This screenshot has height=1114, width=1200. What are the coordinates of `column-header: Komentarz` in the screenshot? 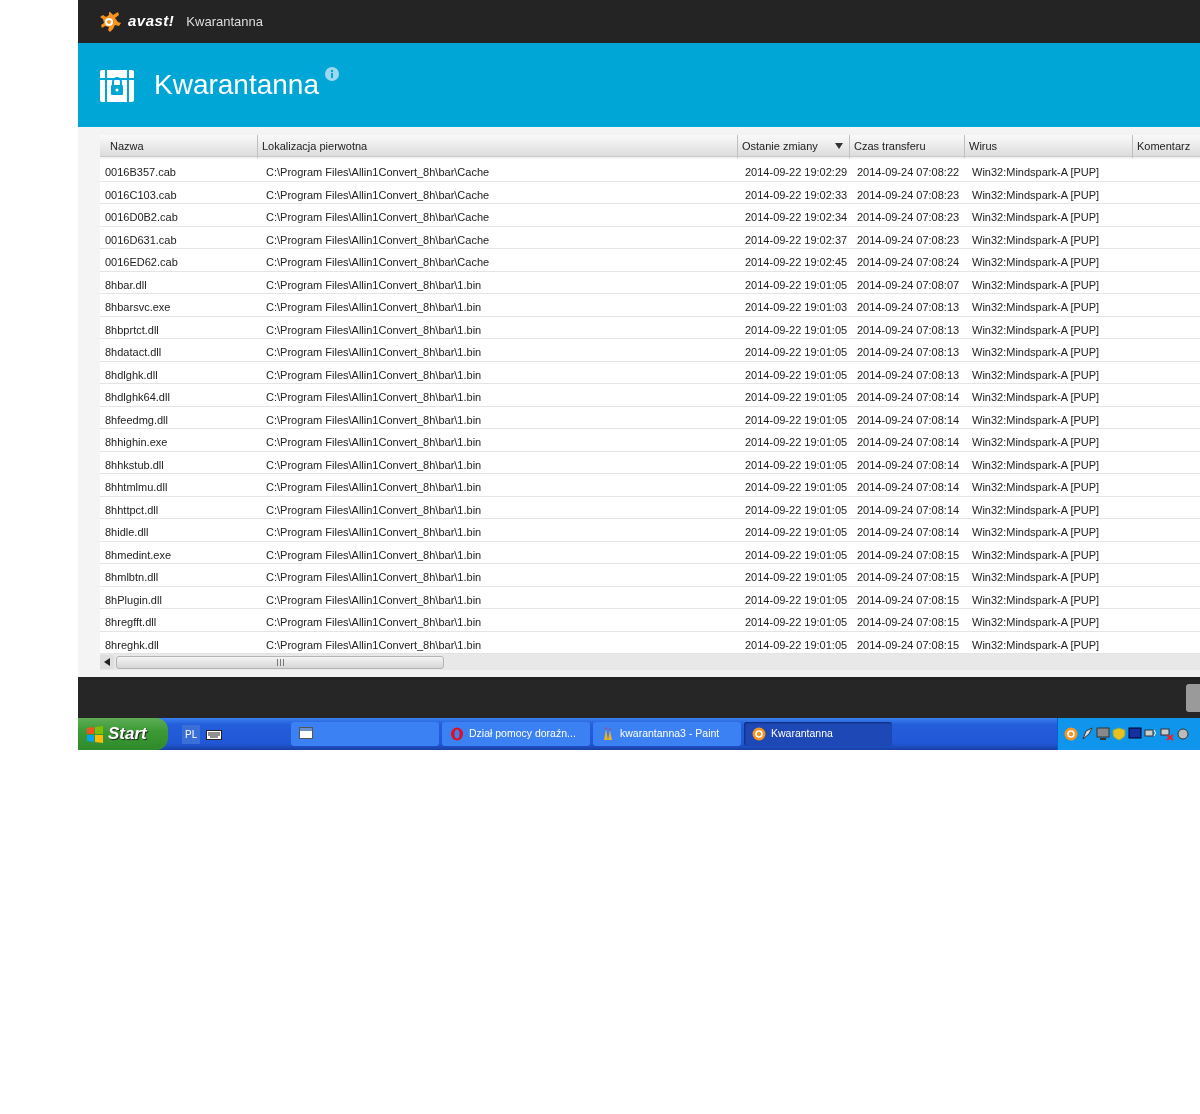 It's located at (1166, 146).